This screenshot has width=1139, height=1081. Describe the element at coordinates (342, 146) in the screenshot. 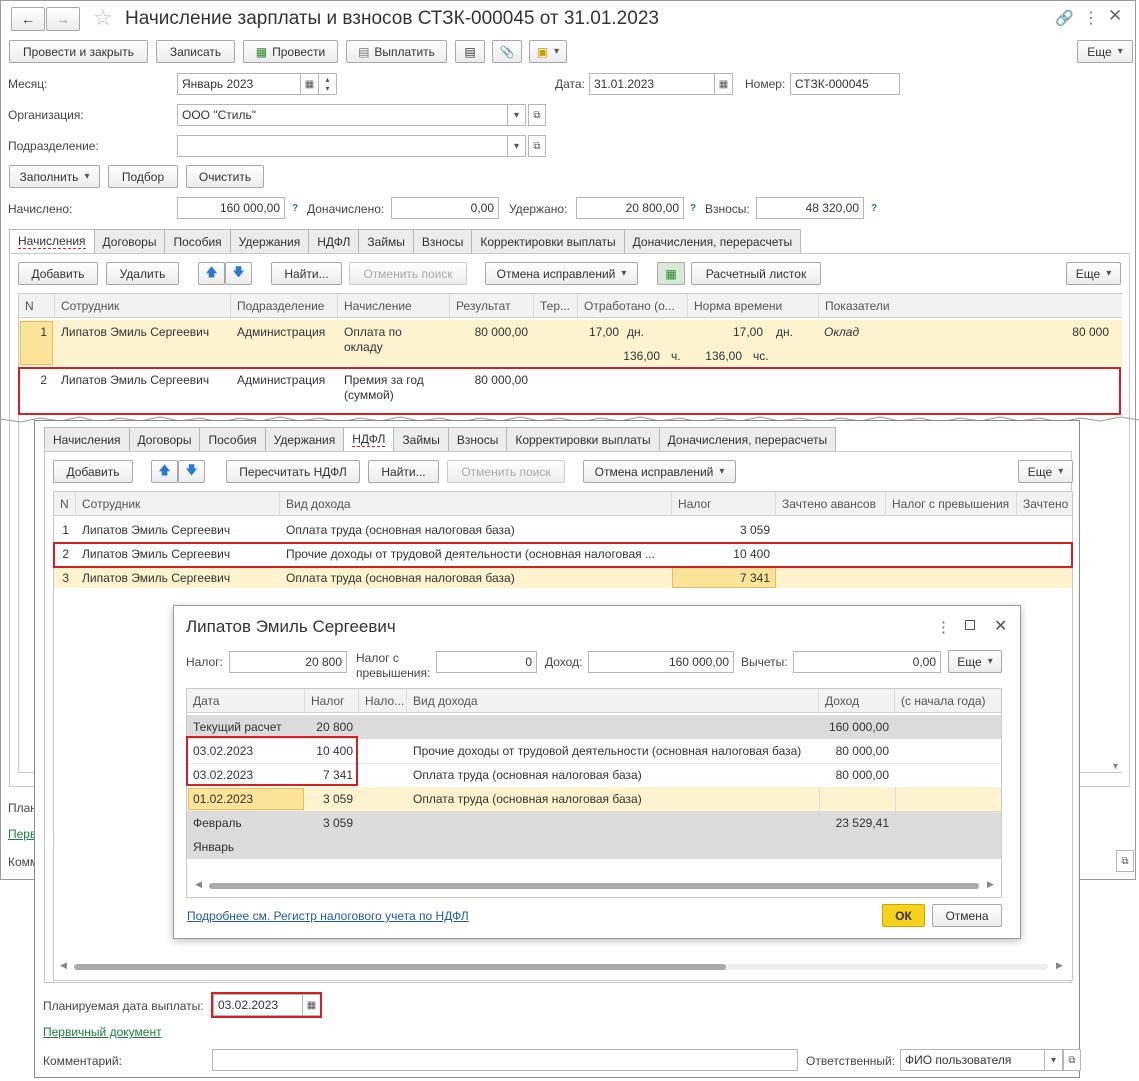

I see `dept-input` at that location.